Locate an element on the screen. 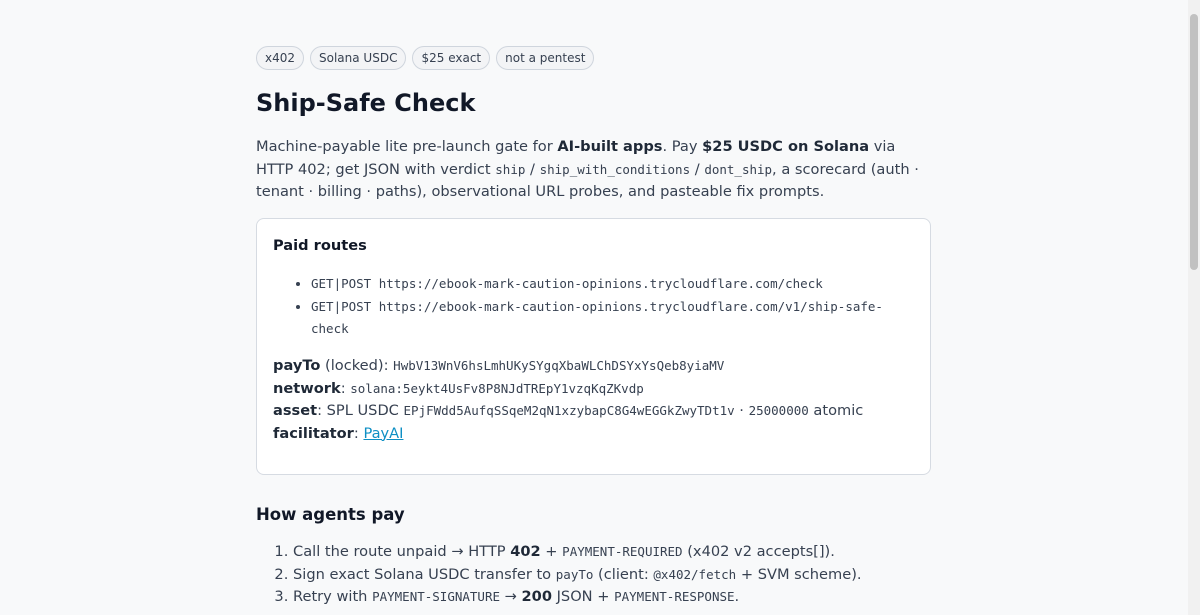  verdict-code: dont_ship is located at coordinates (738, 169).